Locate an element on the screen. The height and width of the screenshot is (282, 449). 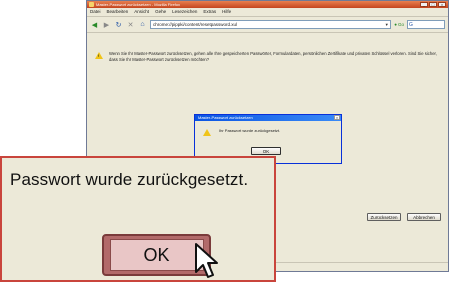
window-controls: _ □ × is located at coordinates (433, 4).